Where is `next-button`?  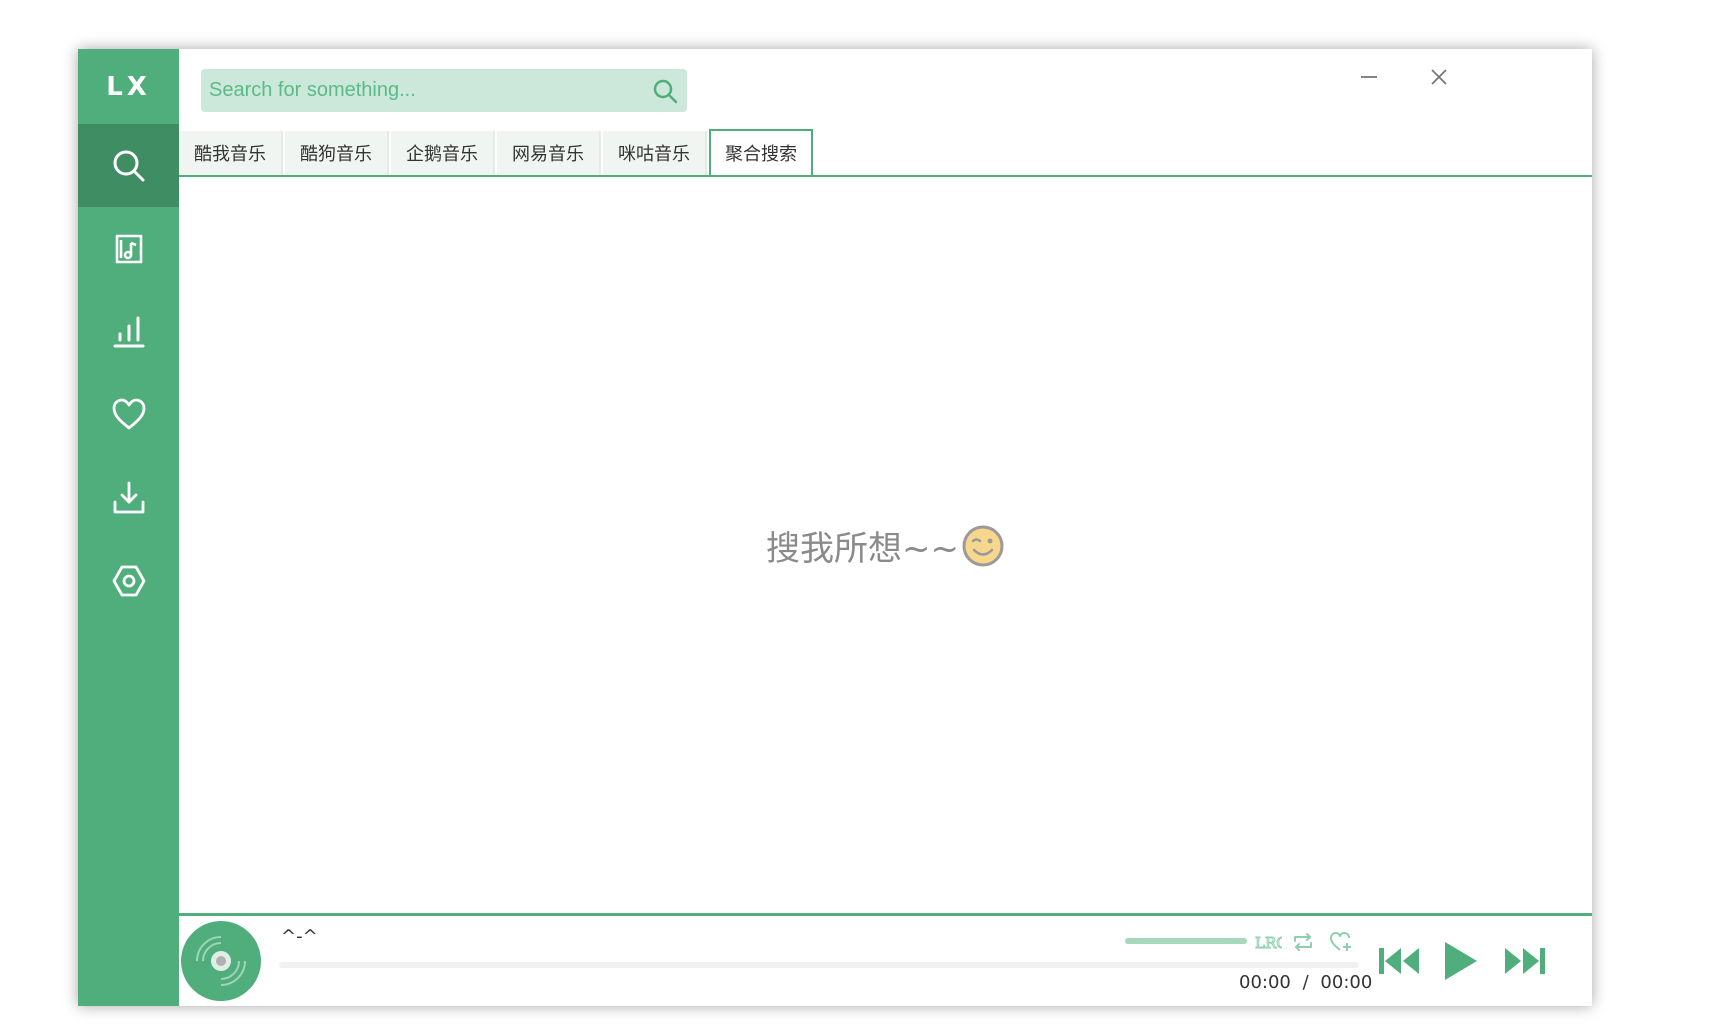 next-button is located at coordinates (1525, 961).